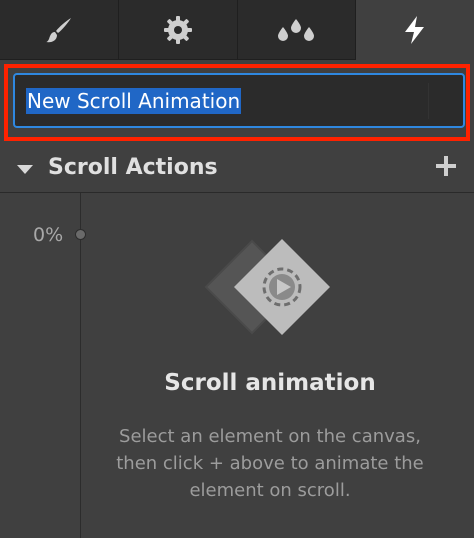 The width and height of the screenshot is (474, 538). Describe the element at coordinates (133, 167) in the screenshot. I see `section-title: Scroll Actions` at that location.